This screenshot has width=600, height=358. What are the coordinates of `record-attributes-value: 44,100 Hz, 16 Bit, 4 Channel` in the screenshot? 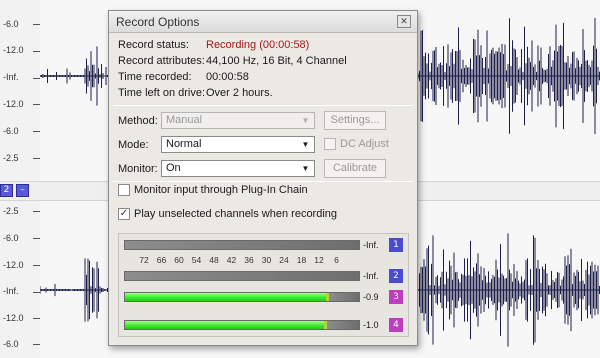 It's located at (276, 61).